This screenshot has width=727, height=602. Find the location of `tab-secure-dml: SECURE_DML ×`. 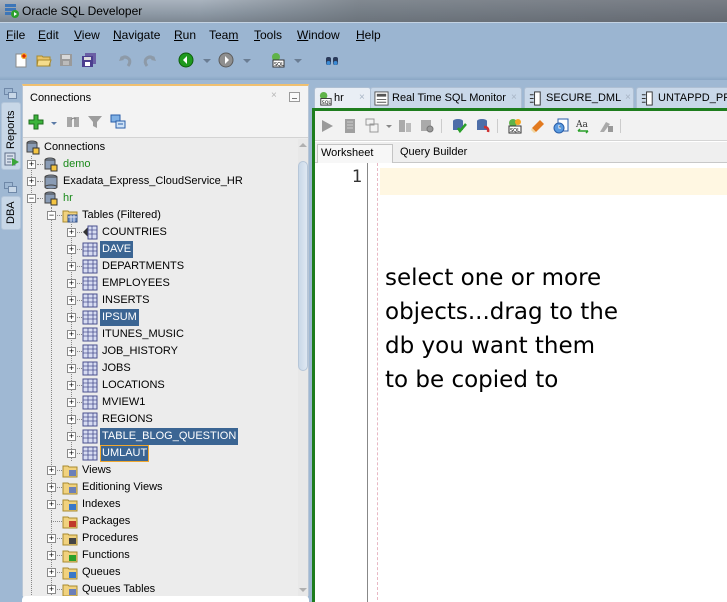

tab-secure-dml: SECURE_DML × is located at coordinates (579, 97).